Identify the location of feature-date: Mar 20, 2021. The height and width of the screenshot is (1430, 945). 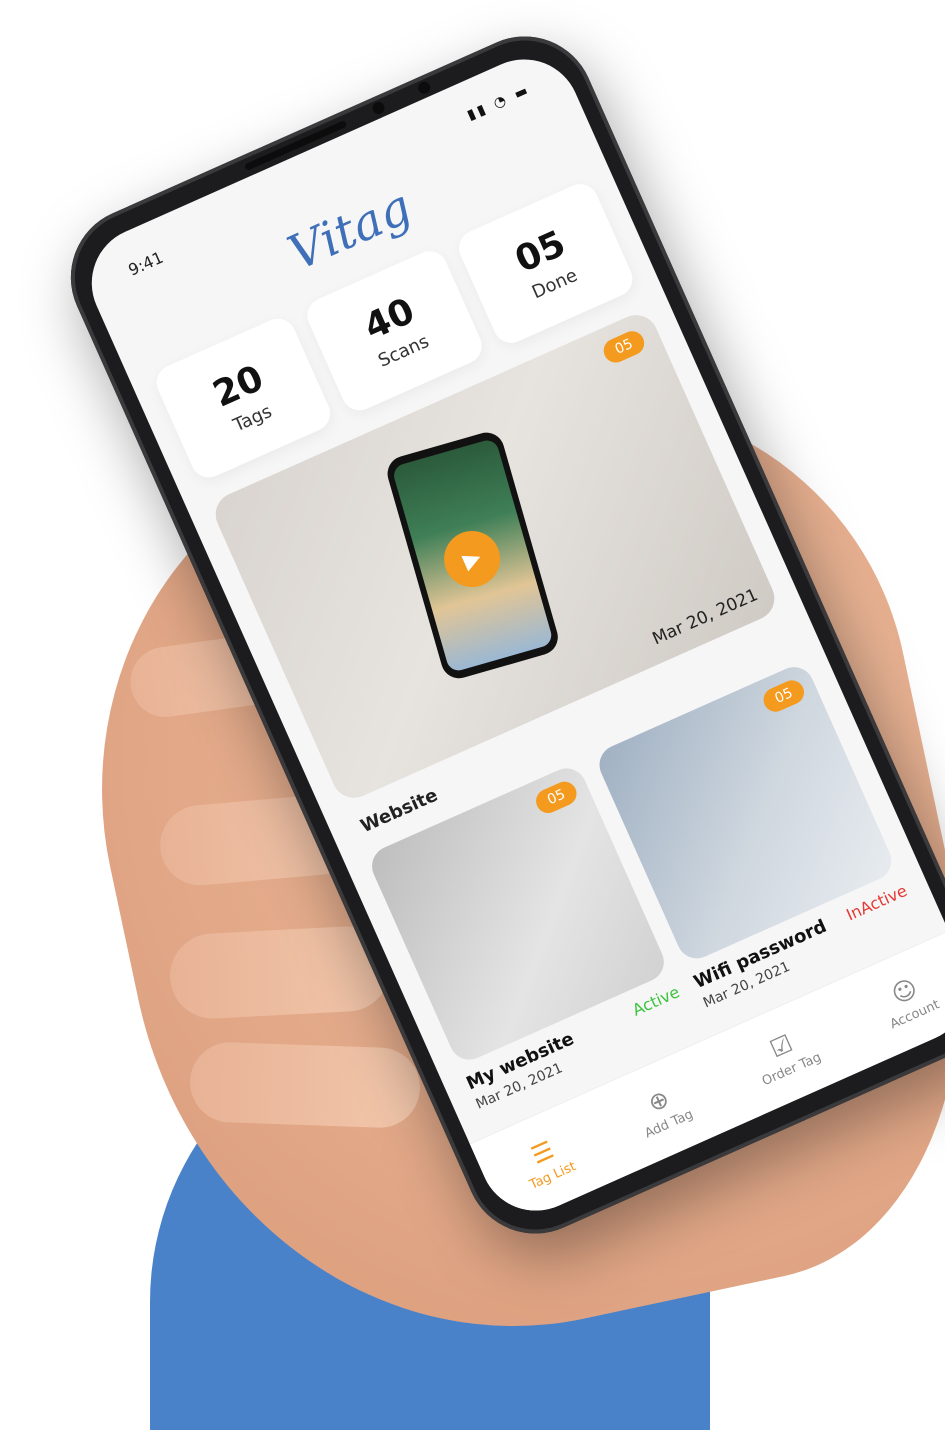
(705, 617).